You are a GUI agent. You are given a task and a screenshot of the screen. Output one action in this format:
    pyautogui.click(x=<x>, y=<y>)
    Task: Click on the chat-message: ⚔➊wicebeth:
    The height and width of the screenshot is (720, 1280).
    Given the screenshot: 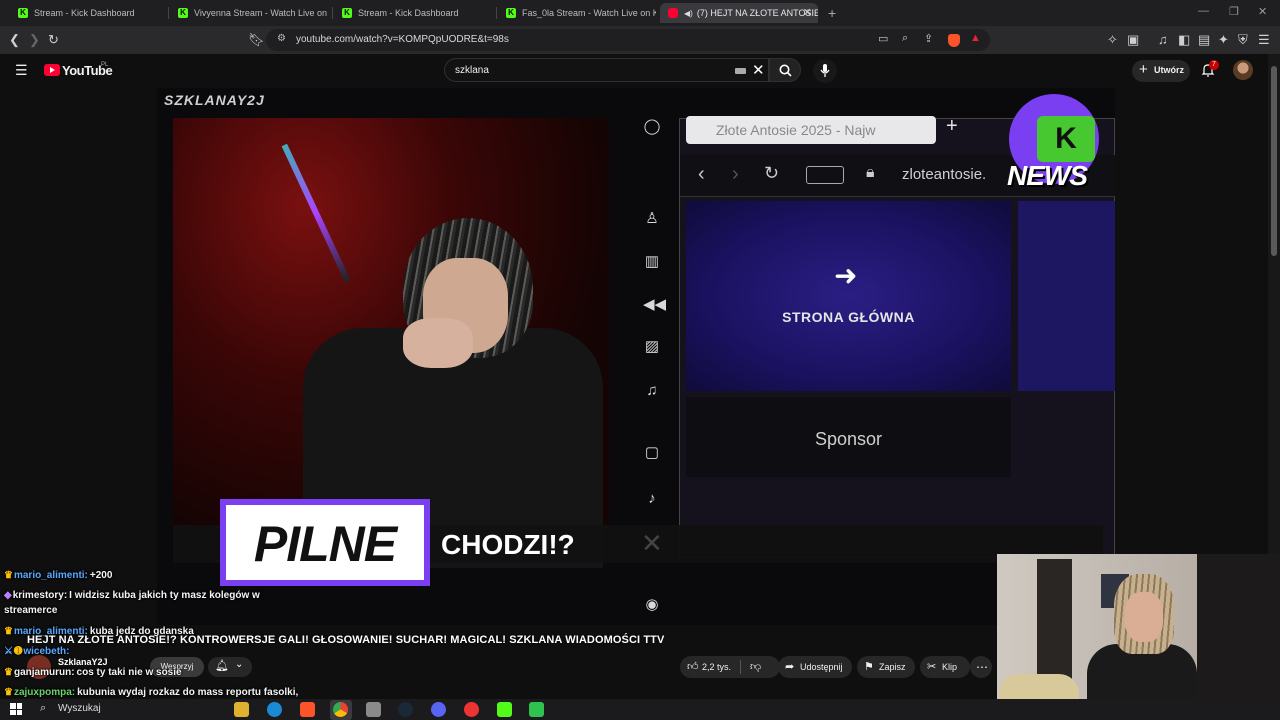 What is the action you would take?
    pyautogui.click(x=37, y=651)
    